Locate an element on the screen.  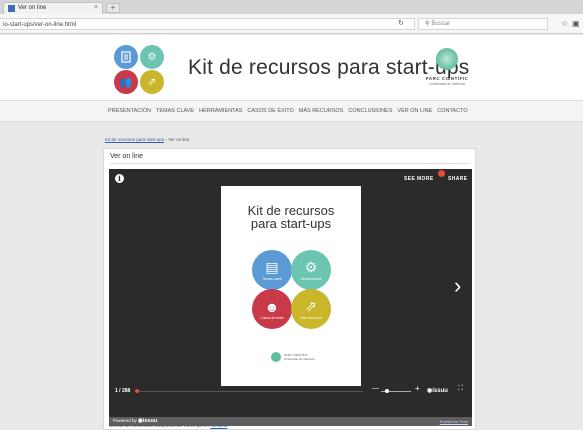
people-icon: 👥 is located at coordinates (126, 82).